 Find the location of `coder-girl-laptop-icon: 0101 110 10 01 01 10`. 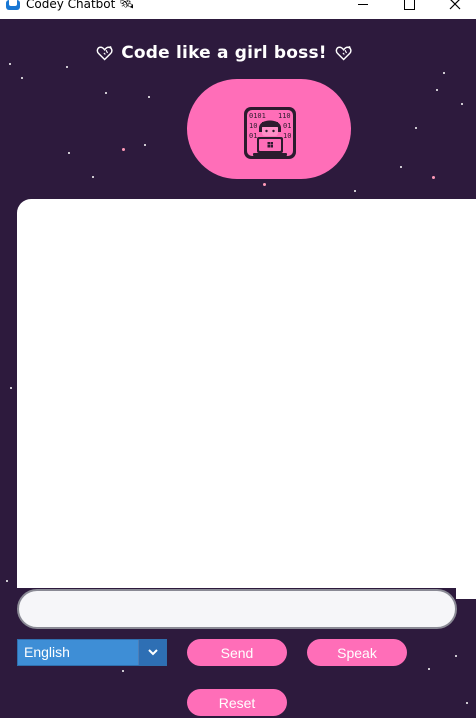

coder-girl-laptop-icon: 0101 110 10 01 01 10 is located at coordinates (270, 133).